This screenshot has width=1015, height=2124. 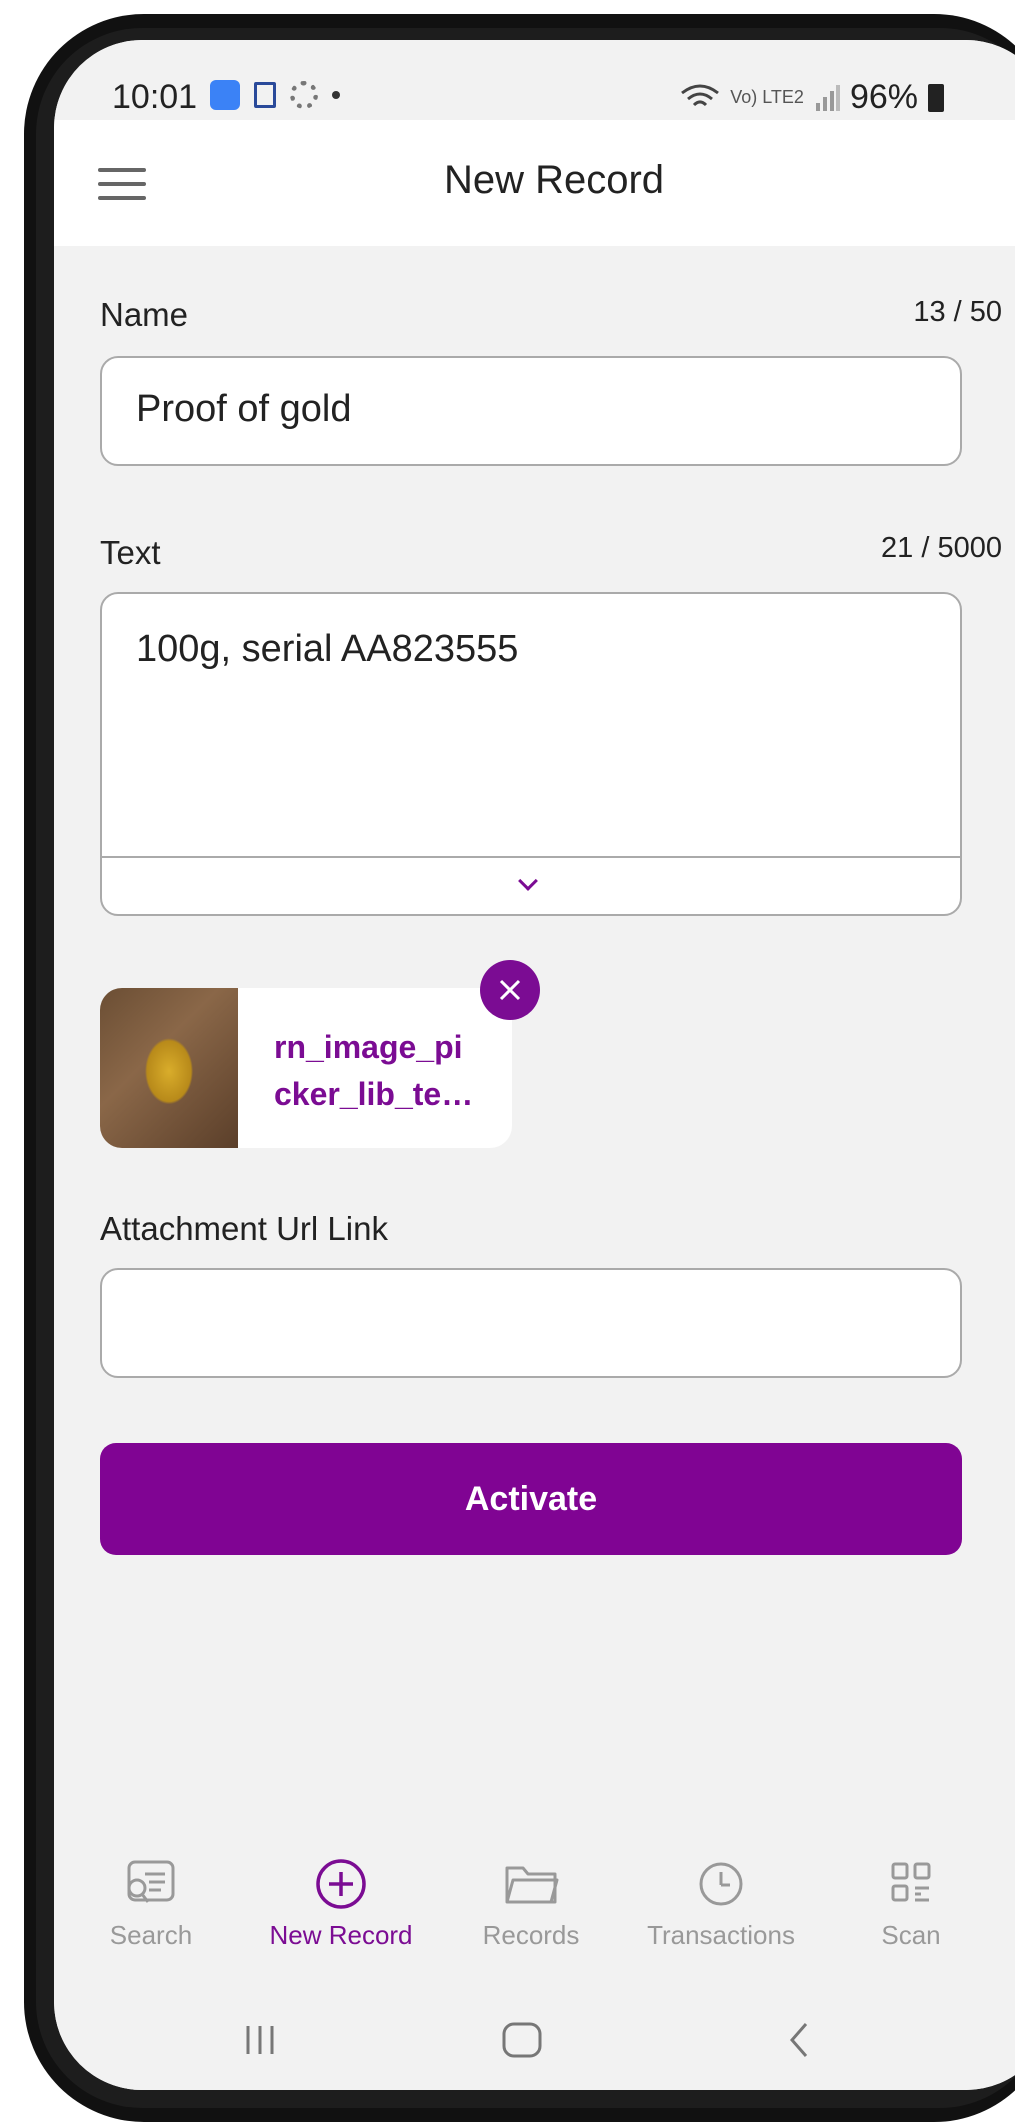 I want to click on folder-icon, so click(x=532, y=1885).